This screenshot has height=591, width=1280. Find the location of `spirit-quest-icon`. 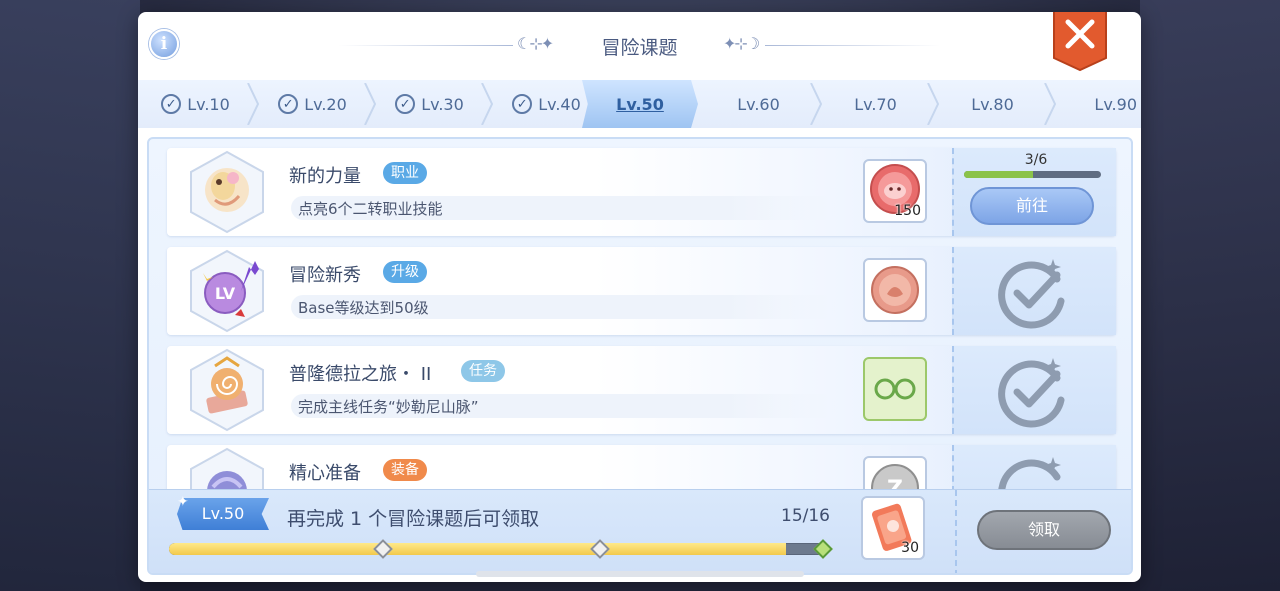

spirit-quest-icon is located at coordinates (227, 192).